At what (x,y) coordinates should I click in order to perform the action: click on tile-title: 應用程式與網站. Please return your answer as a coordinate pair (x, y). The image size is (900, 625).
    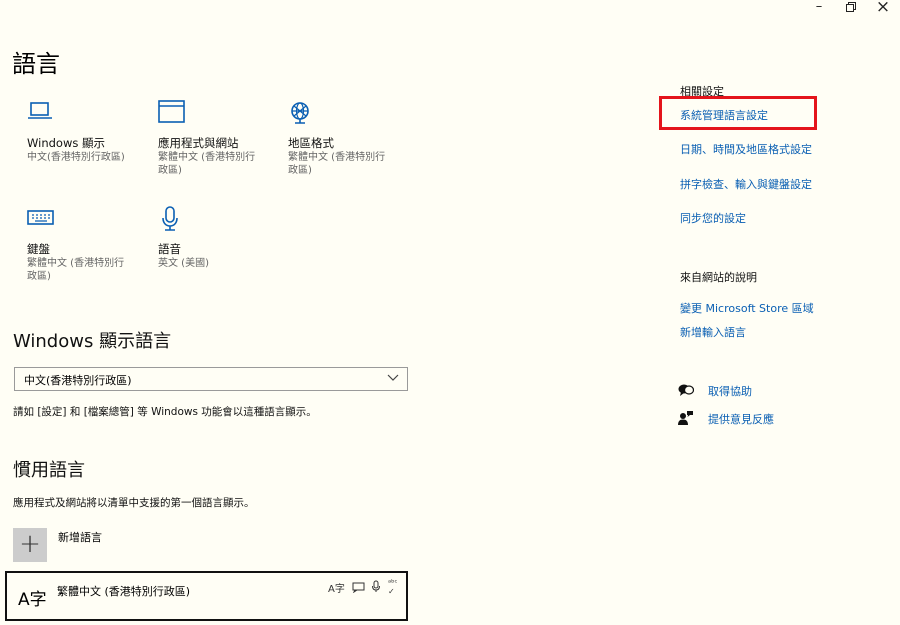
    Looking at the image, I should click on (198, 143).